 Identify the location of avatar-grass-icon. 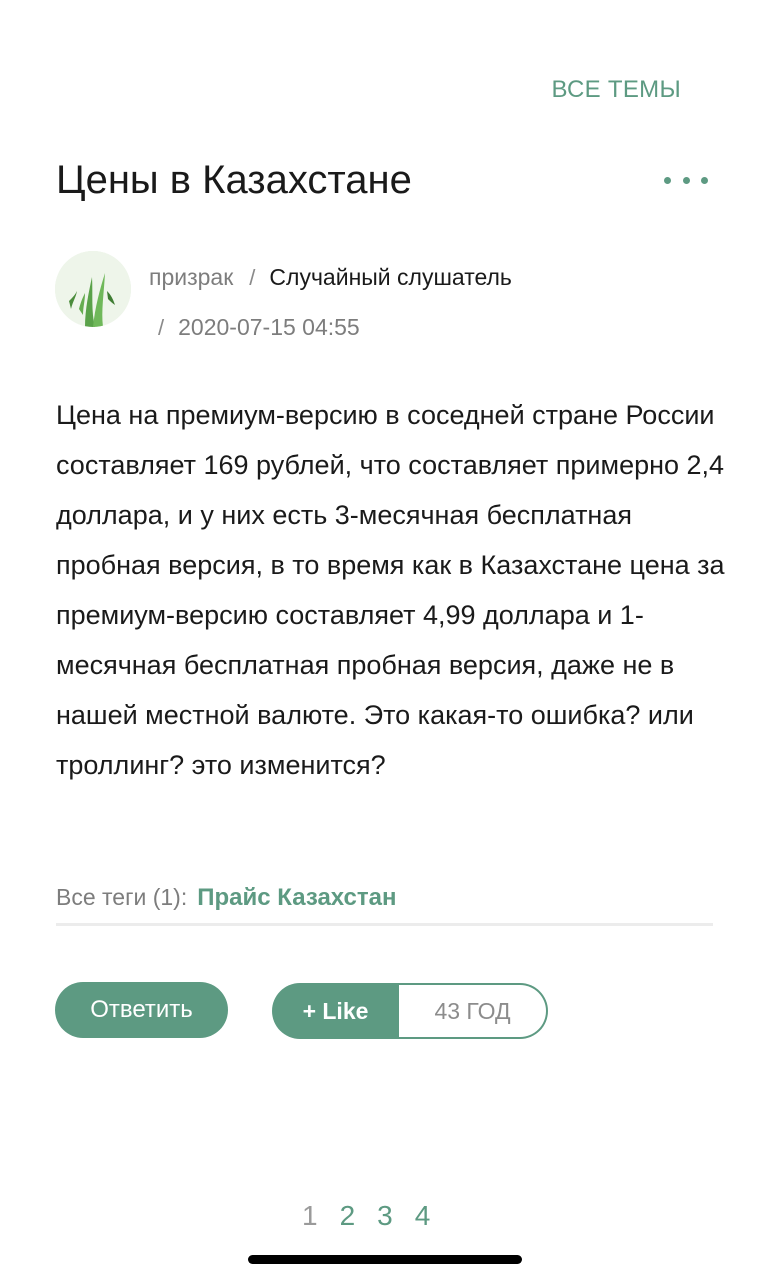
(93, 289).